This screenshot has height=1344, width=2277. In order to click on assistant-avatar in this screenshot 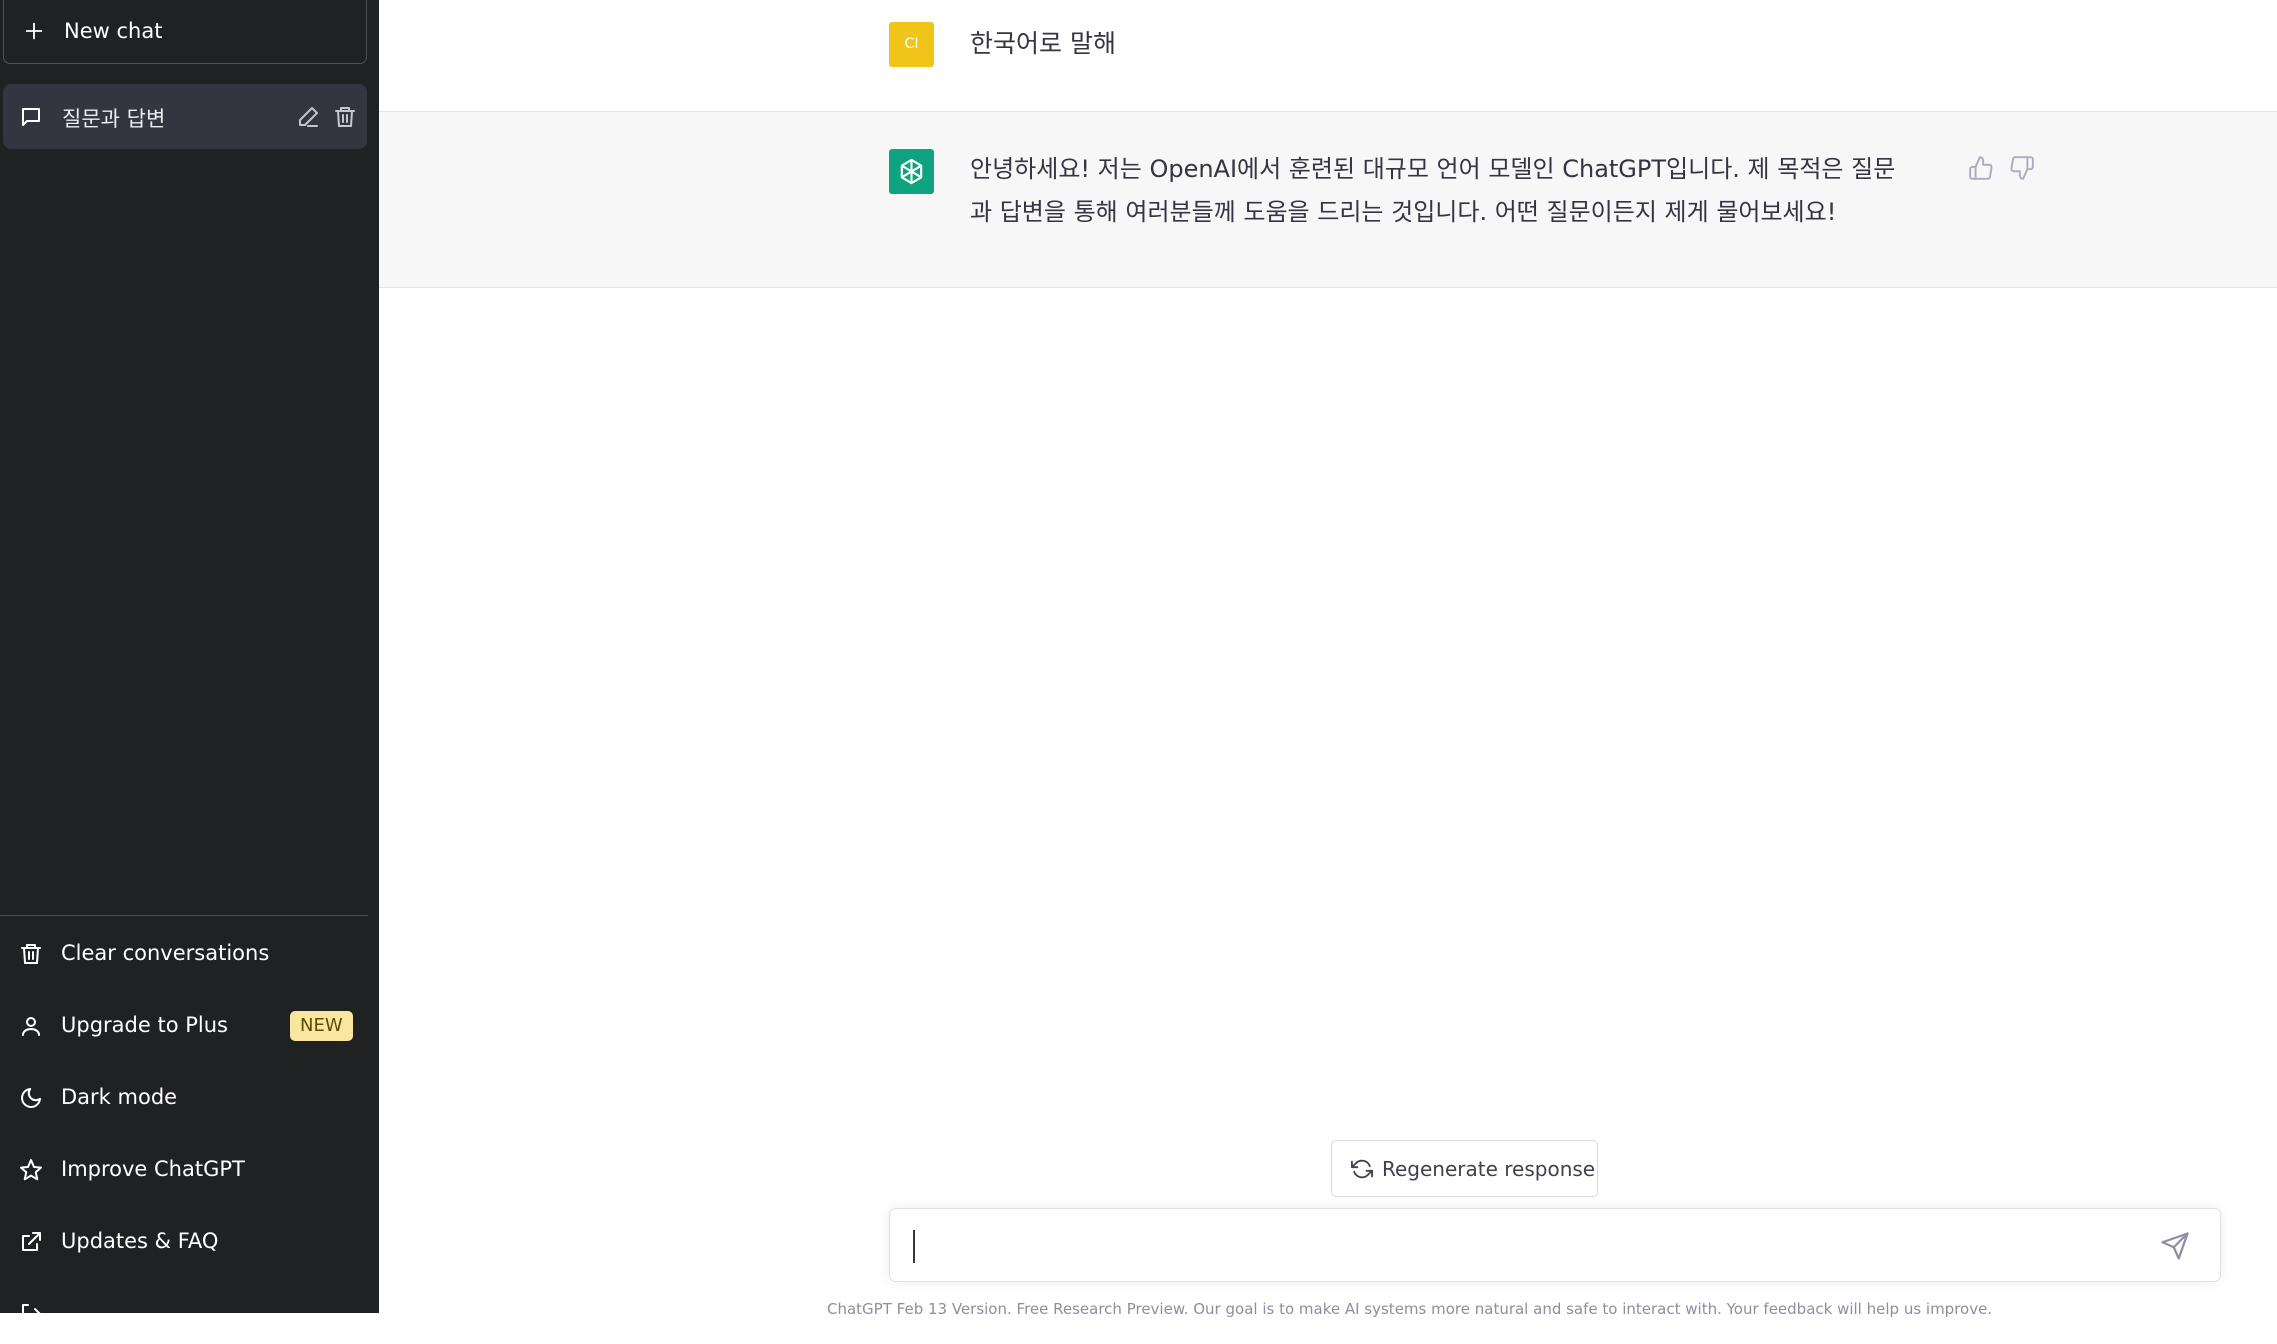, I will do `click(911, 171)`.